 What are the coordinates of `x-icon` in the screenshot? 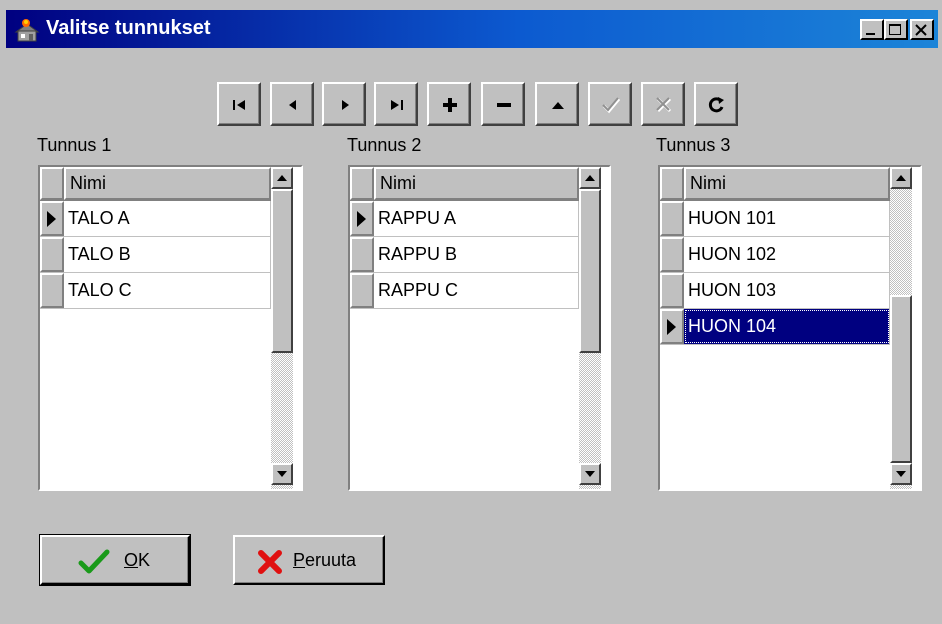 It's located at (664, 105).